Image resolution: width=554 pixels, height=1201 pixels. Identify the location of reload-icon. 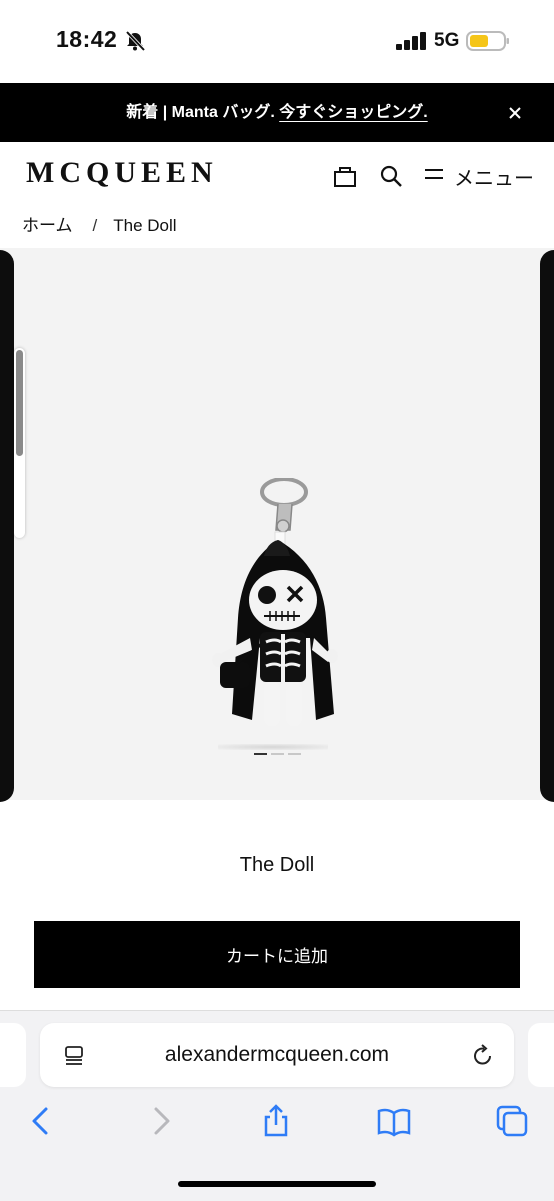
(483, 1056).